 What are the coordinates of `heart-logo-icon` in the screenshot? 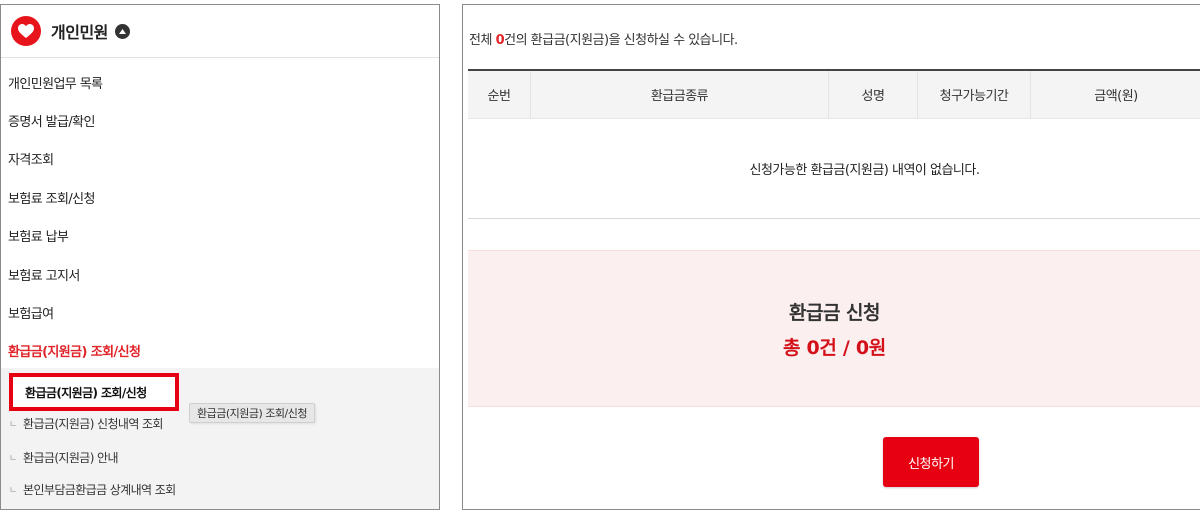 It's located at (26, 31).